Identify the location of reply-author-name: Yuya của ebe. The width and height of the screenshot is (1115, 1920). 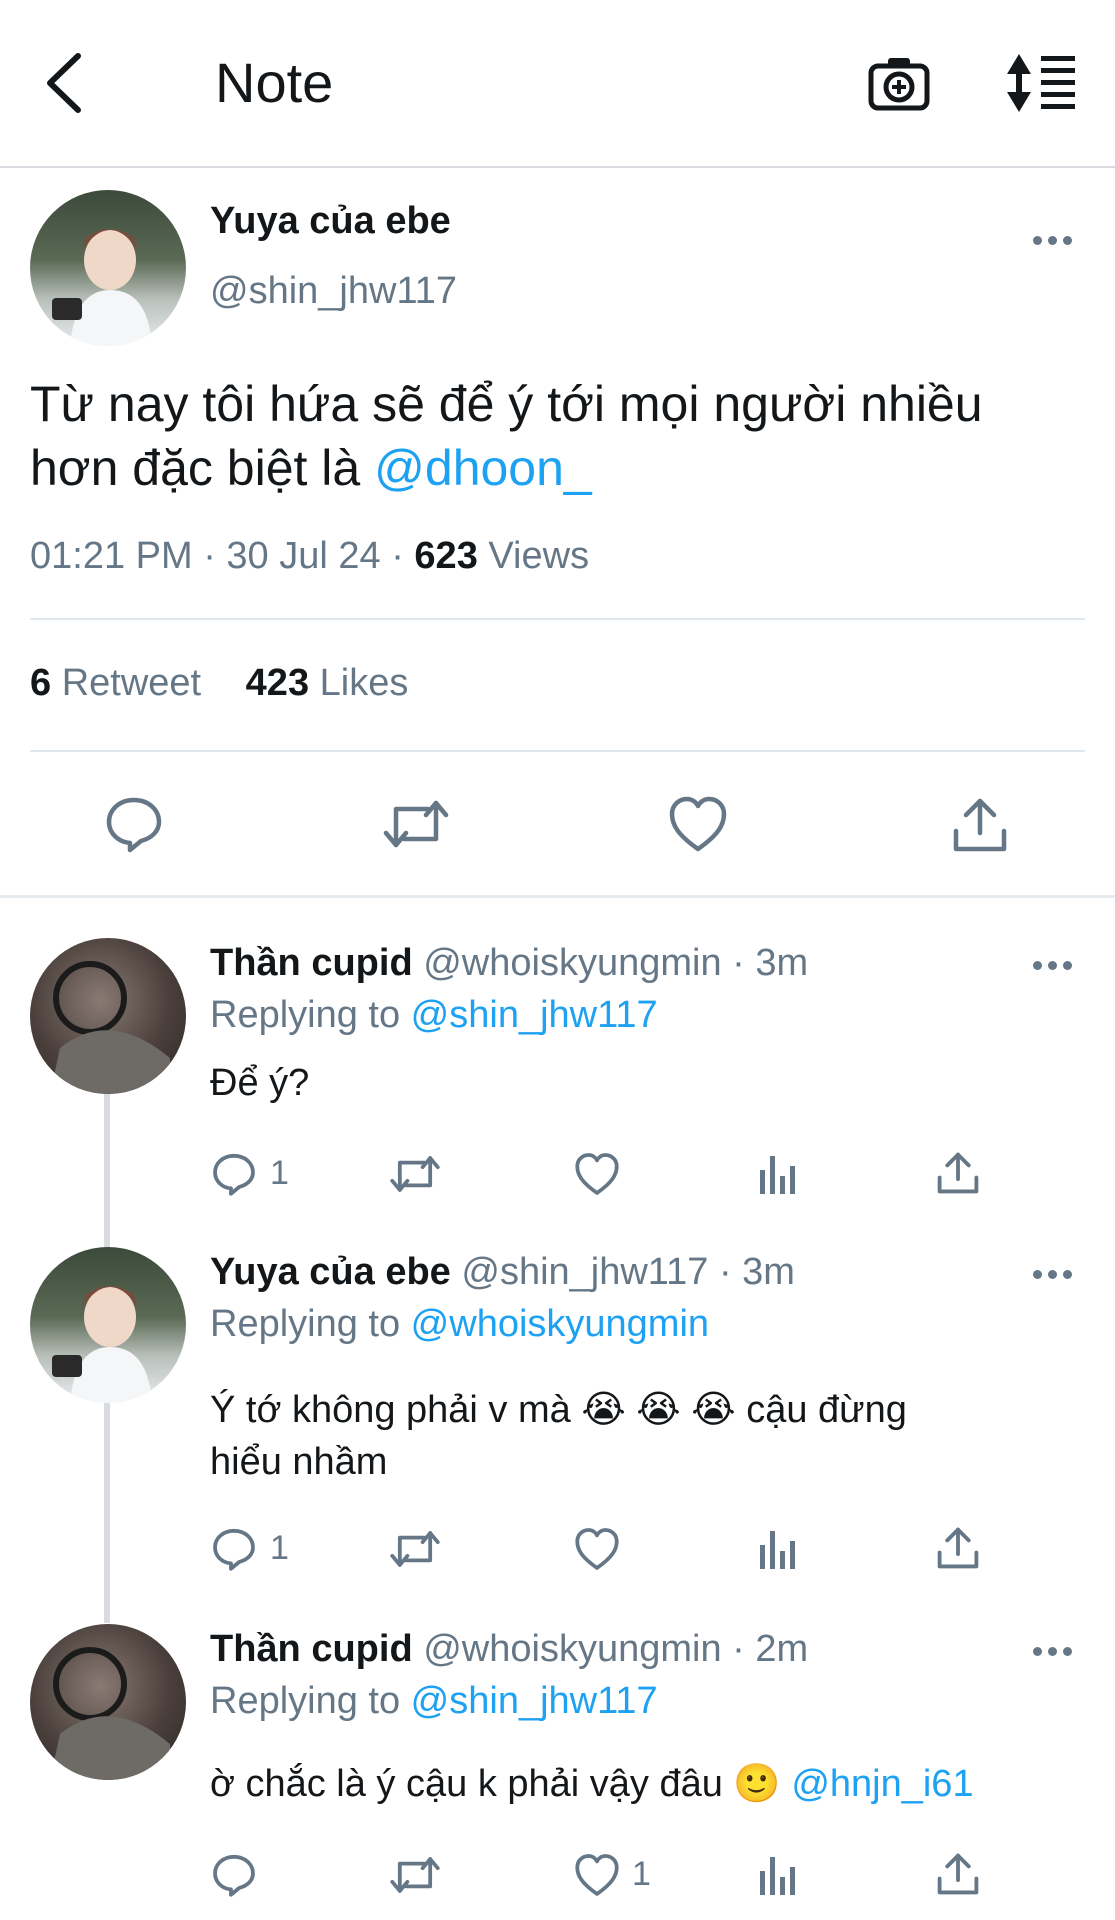
(330, 1272).